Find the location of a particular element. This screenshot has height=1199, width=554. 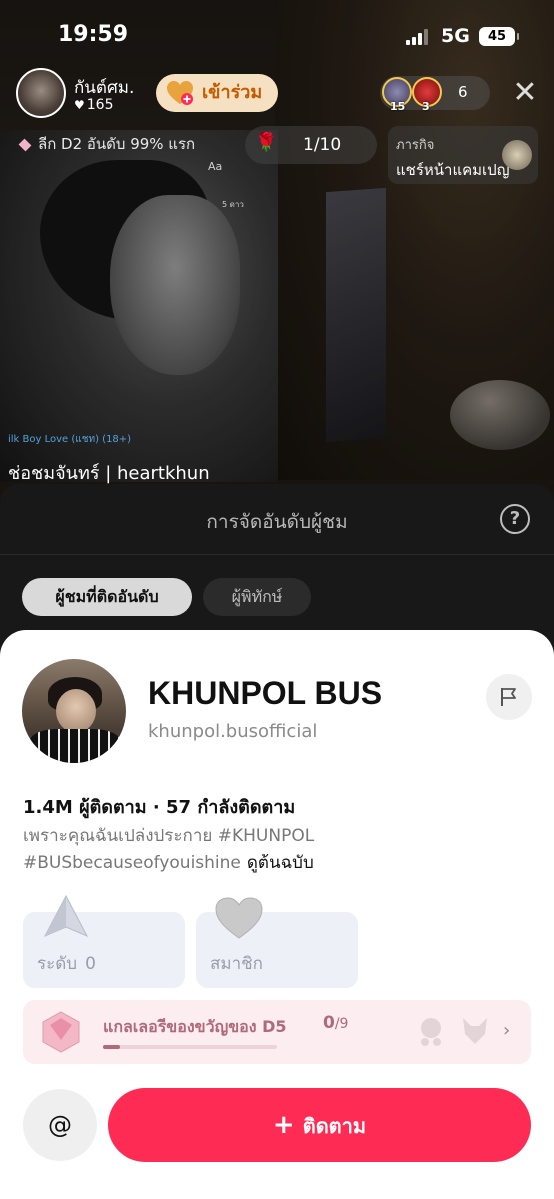

tab-top-viewers: ผู้ชมที่ติดอันดับ is located at coordinates (107, 597).